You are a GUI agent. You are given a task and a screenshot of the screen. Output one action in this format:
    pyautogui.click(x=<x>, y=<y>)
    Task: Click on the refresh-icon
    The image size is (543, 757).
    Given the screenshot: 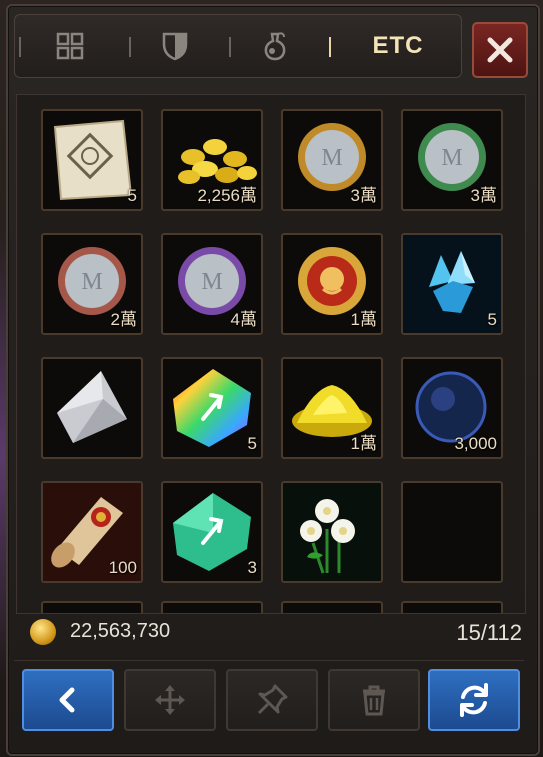 What is the action you would take?
    pyautogui.click(x=474, y=700)
    